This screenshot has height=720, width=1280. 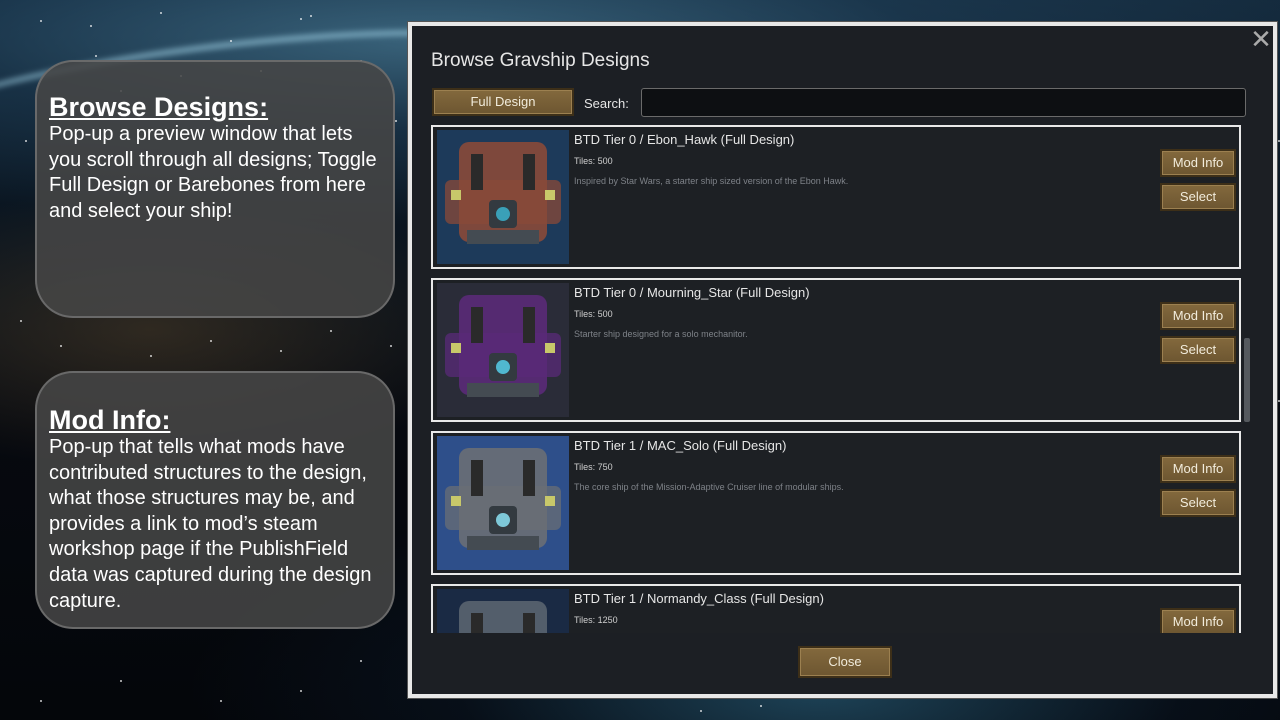 I want to click on close-button: Close, so click(x=845, y=662).